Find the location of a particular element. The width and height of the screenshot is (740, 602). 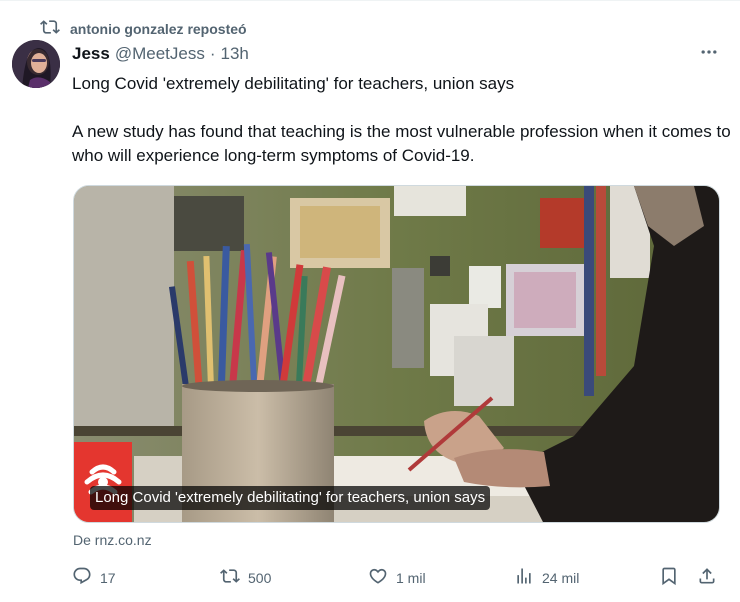

views-button: 24 mil is located at coordinates (546, 577).